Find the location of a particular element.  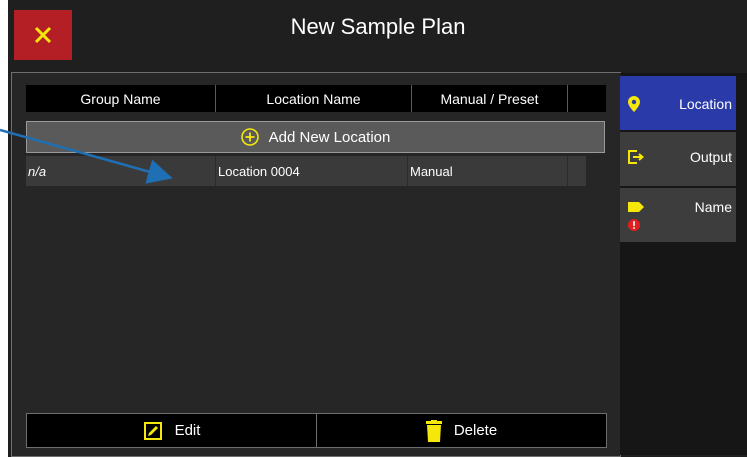

action-bar: Edit Delete is located at coordinates (316, 430).